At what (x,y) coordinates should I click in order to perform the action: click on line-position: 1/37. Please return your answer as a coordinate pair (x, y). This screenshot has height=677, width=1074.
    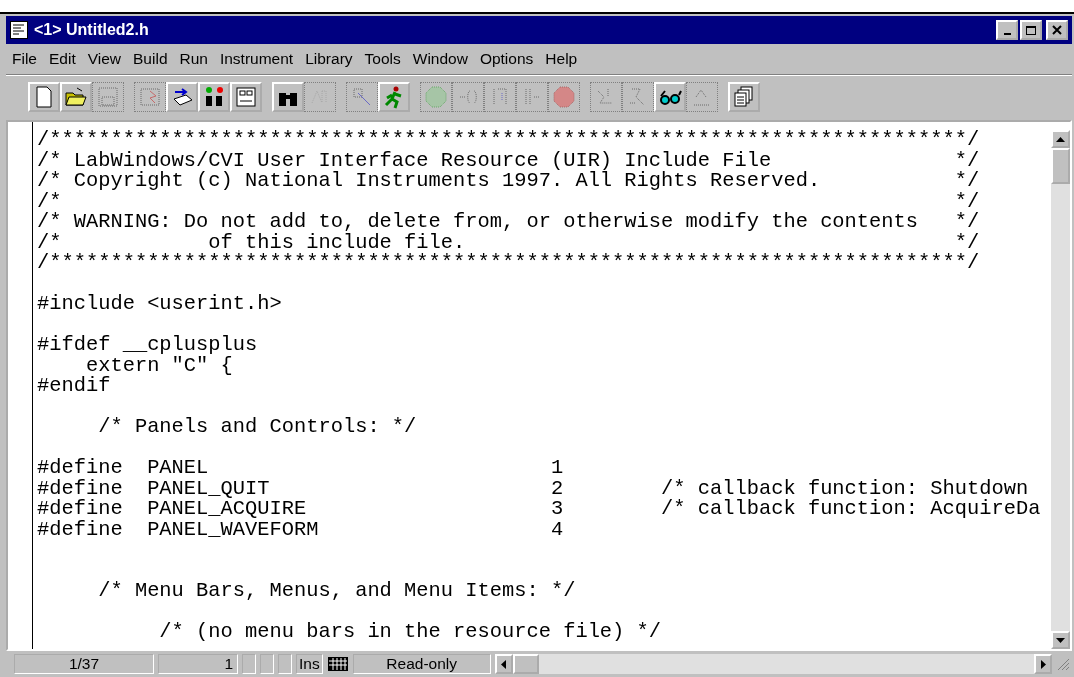
    Looking at the image, I should click on (84, 664).